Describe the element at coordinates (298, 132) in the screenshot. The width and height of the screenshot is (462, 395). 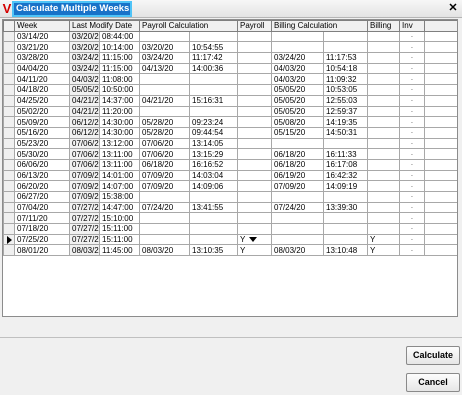
I see `billing-calc-date-cell: 05/15/20` at that location.